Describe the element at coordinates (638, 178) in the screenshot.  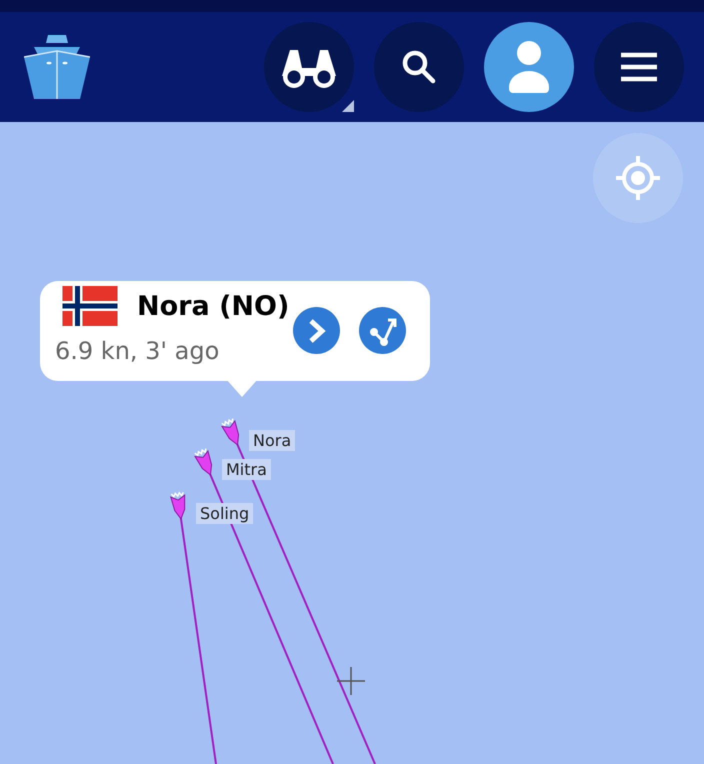
I see `locate-icon` at that location.